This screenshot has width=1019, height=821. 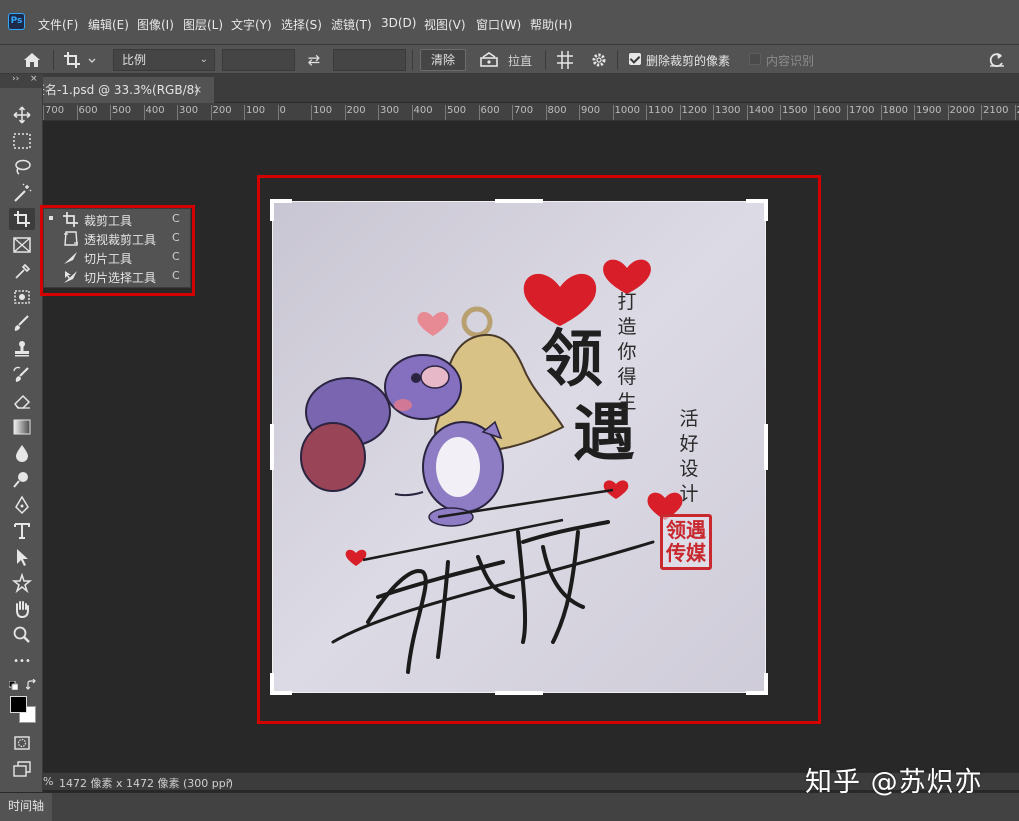 What do you see at coordinates (22, 219) in the screenshot?
I see `crop-tool` at bounding box center [22, 219].